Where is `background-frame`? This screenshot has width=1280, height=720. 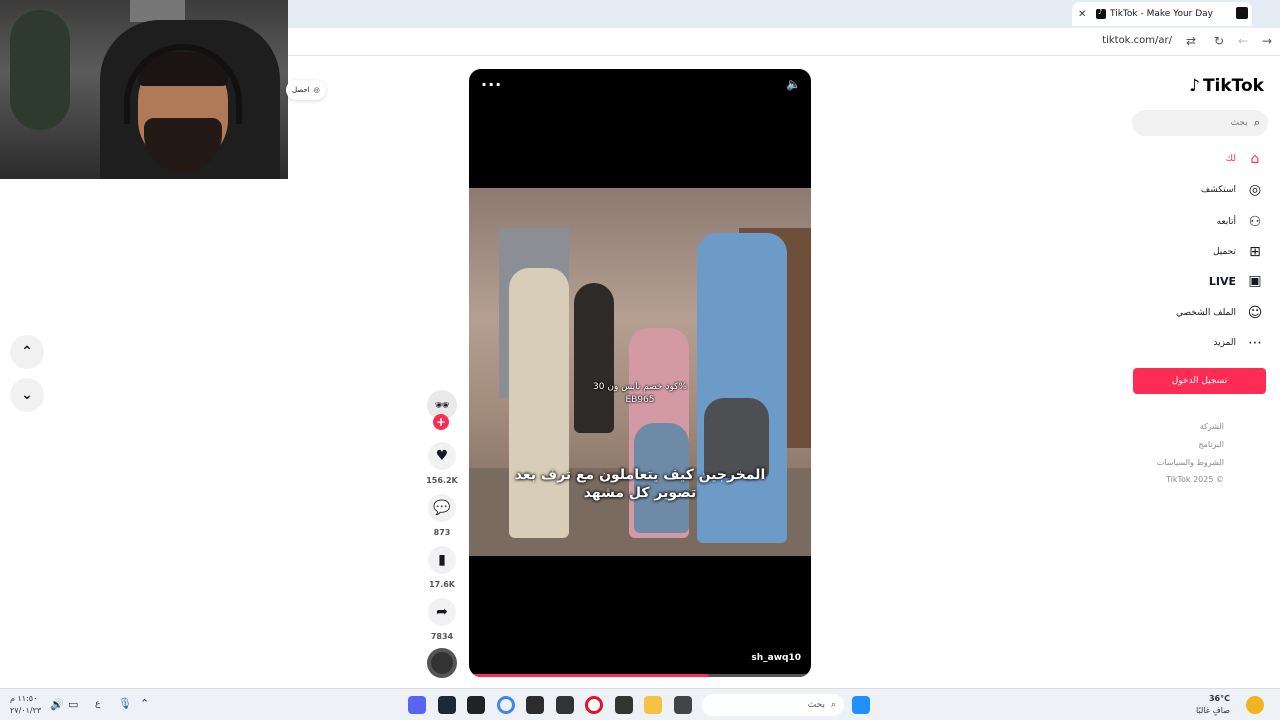 background-frame is located at coordinates (157, 11).